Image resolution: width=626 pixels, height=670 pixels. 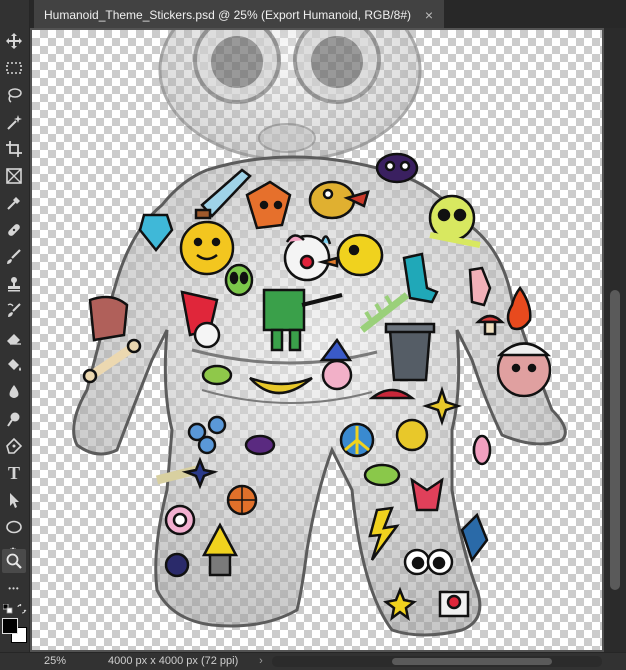 What do you see at coordinates (22, 609) in the screenshot?
I see `swap-colors-icon` at bounding box center [22, 609].